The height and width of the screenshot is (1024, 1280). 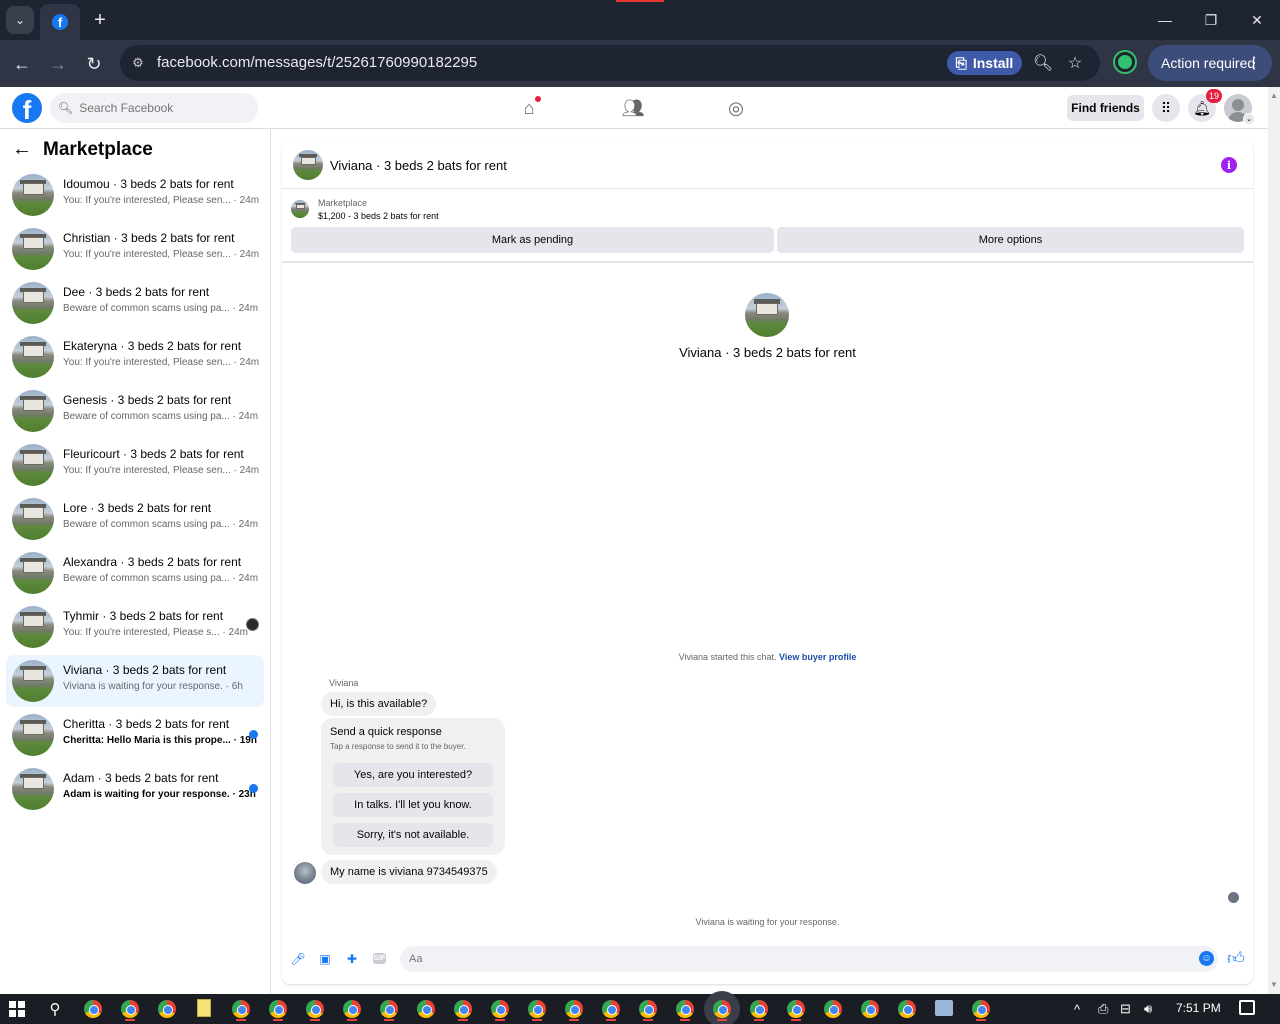 What do you see at coordinates (1105, 108) in the screenshot?
I see `find-friends-button: Find friends` at bounding box center [1105, 108].